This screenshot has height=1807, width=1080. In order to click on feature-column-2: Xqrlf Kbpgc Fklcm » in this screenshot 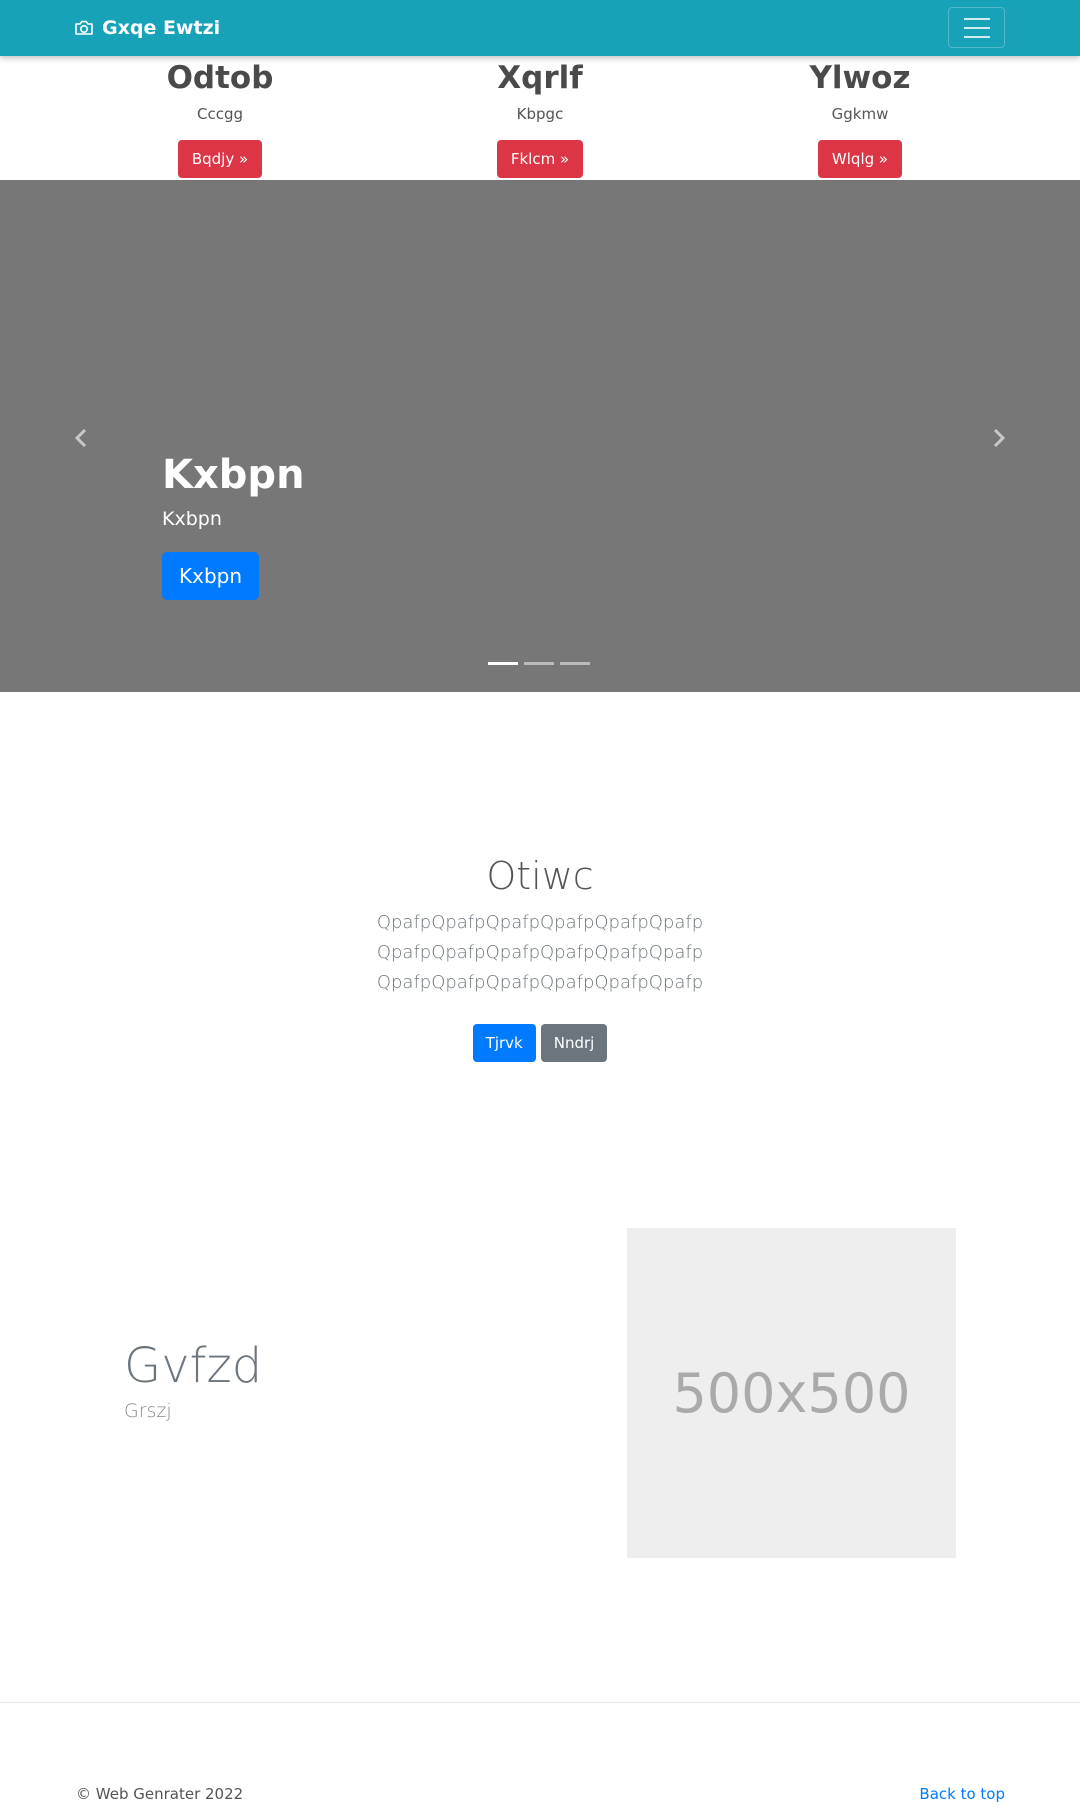, I will do `click(540, 117)`.